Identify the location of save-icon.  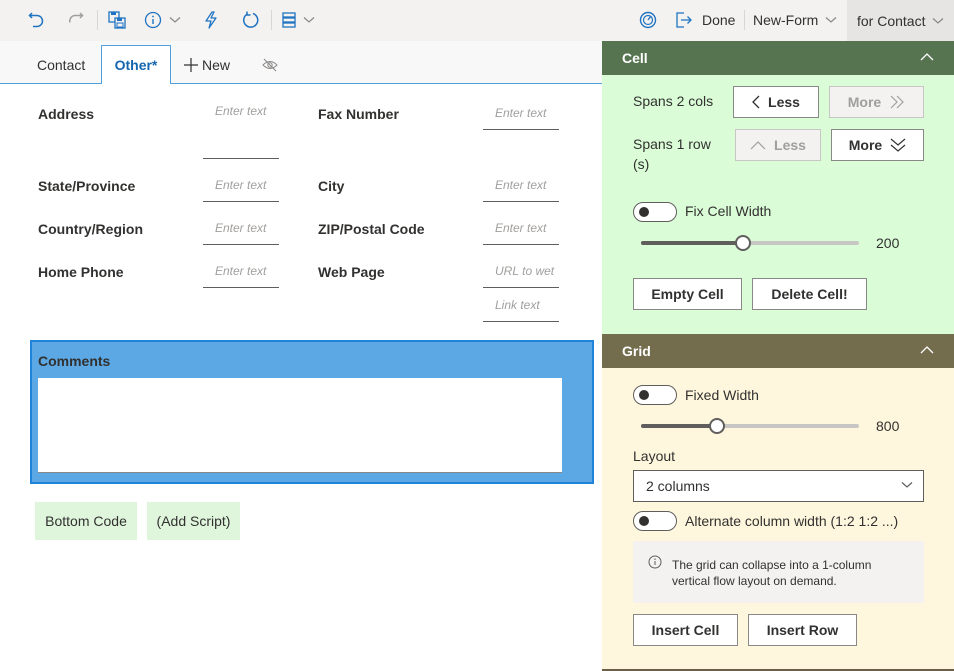
(117, 20).